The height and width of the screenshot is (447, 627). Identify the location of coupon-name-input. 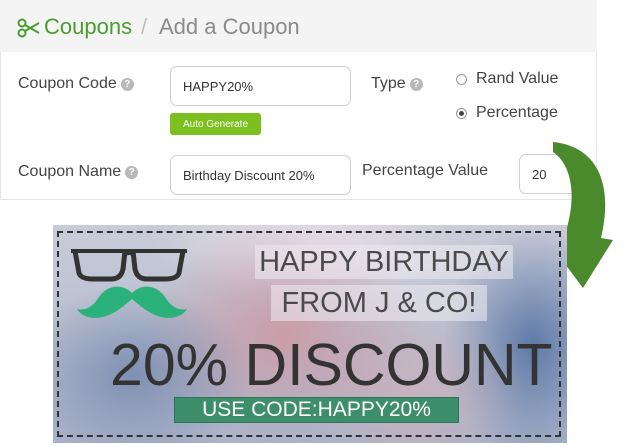
(260, 175).